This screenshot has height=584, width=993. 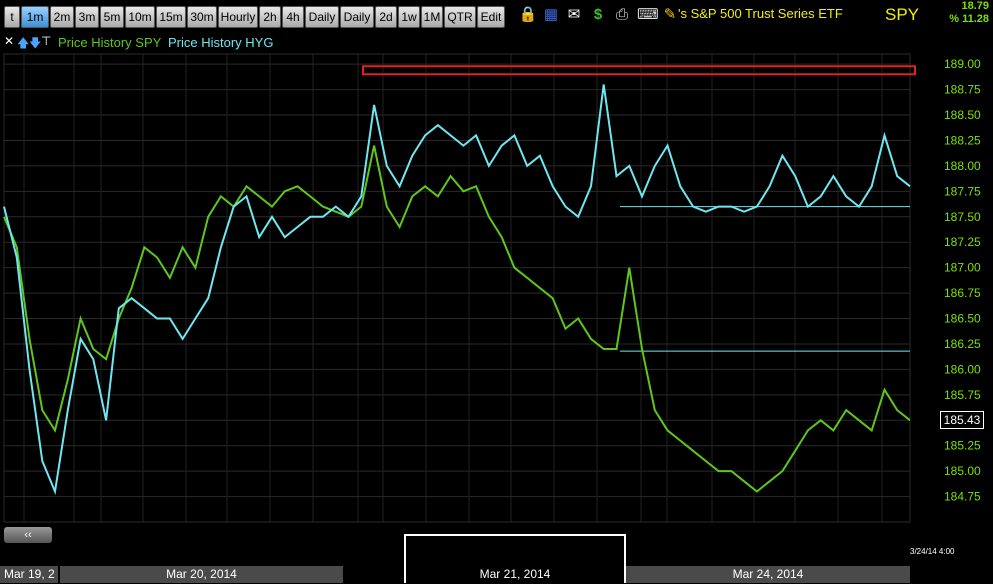 I want to click on timeframe-button: 2d, so click(x=386, y=17).